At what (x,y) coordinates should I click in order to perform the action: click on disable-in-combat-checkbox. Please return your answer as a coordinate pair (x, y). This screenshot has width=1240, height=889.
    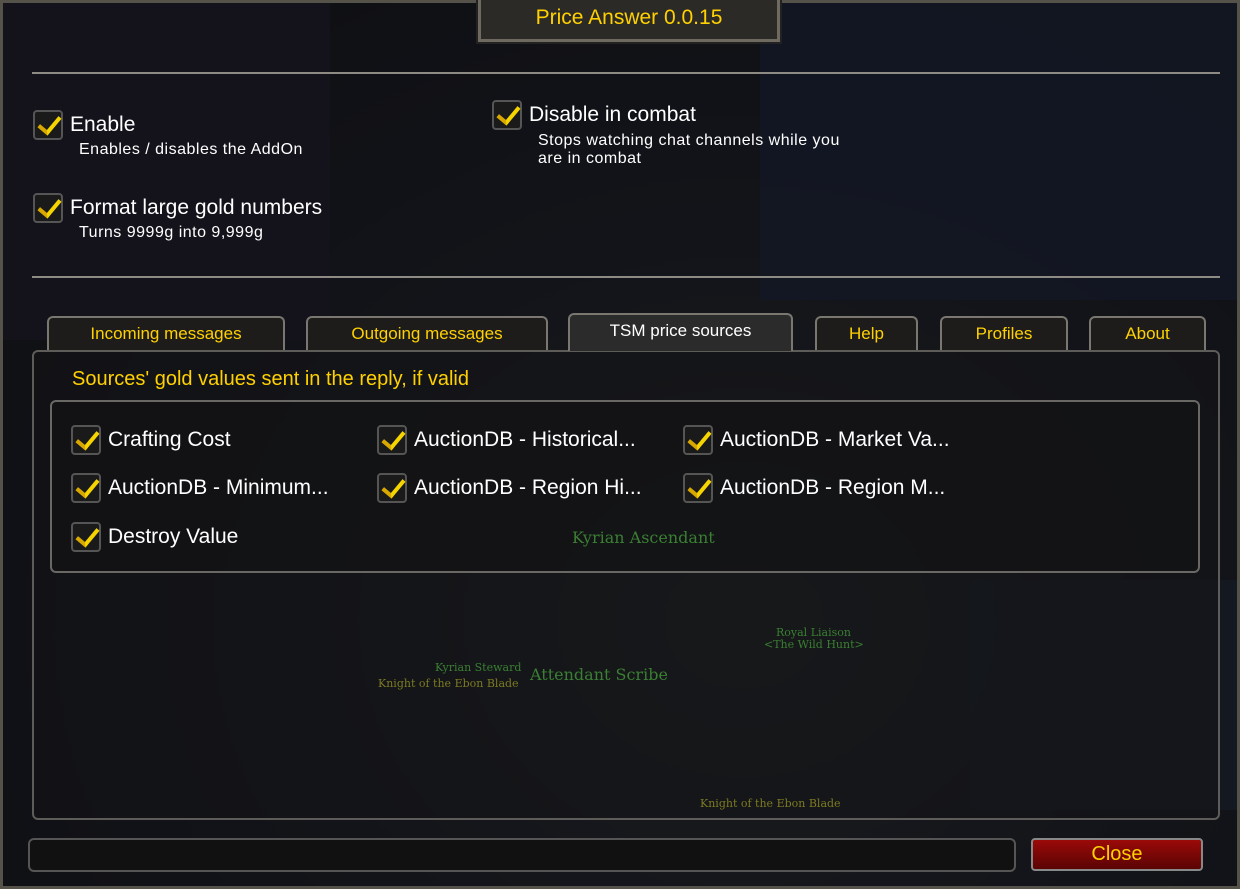
    Looking at the image, I should click on (507, 115).